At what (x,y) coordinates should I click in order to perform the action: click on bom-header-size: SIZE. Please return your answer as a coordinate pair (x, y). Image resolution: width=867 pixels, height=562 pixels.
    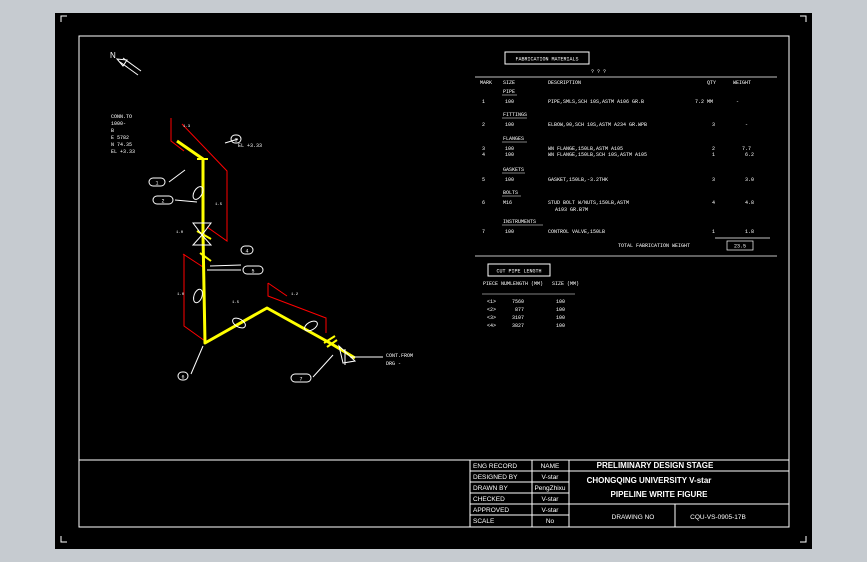
    Looking at the image, I should click on (509, 83).